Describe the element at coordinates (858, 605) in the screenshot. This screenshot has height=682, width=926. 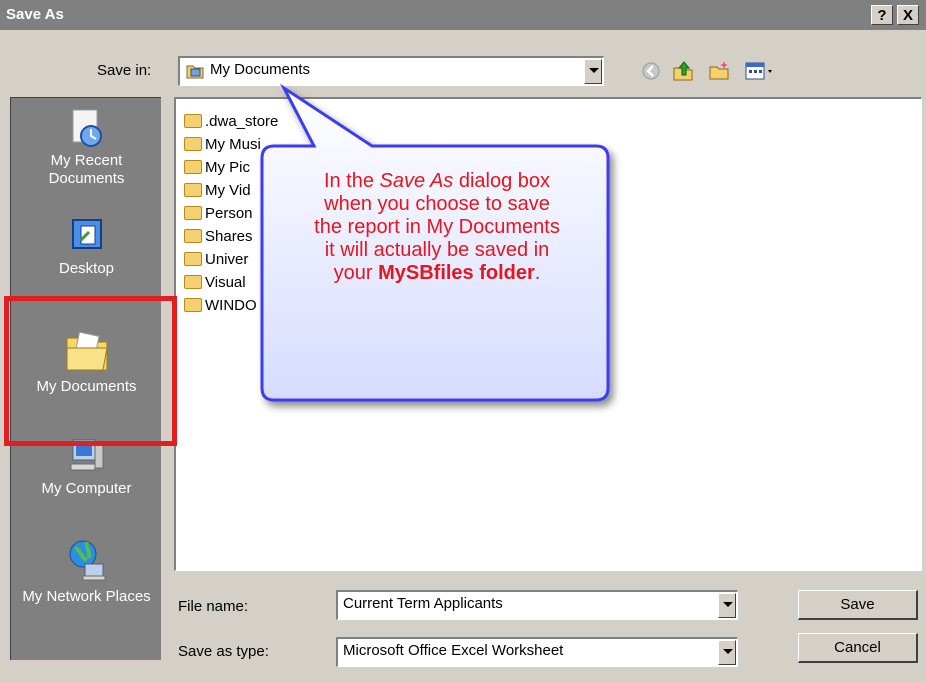
I see `save-button: Save` at that location.